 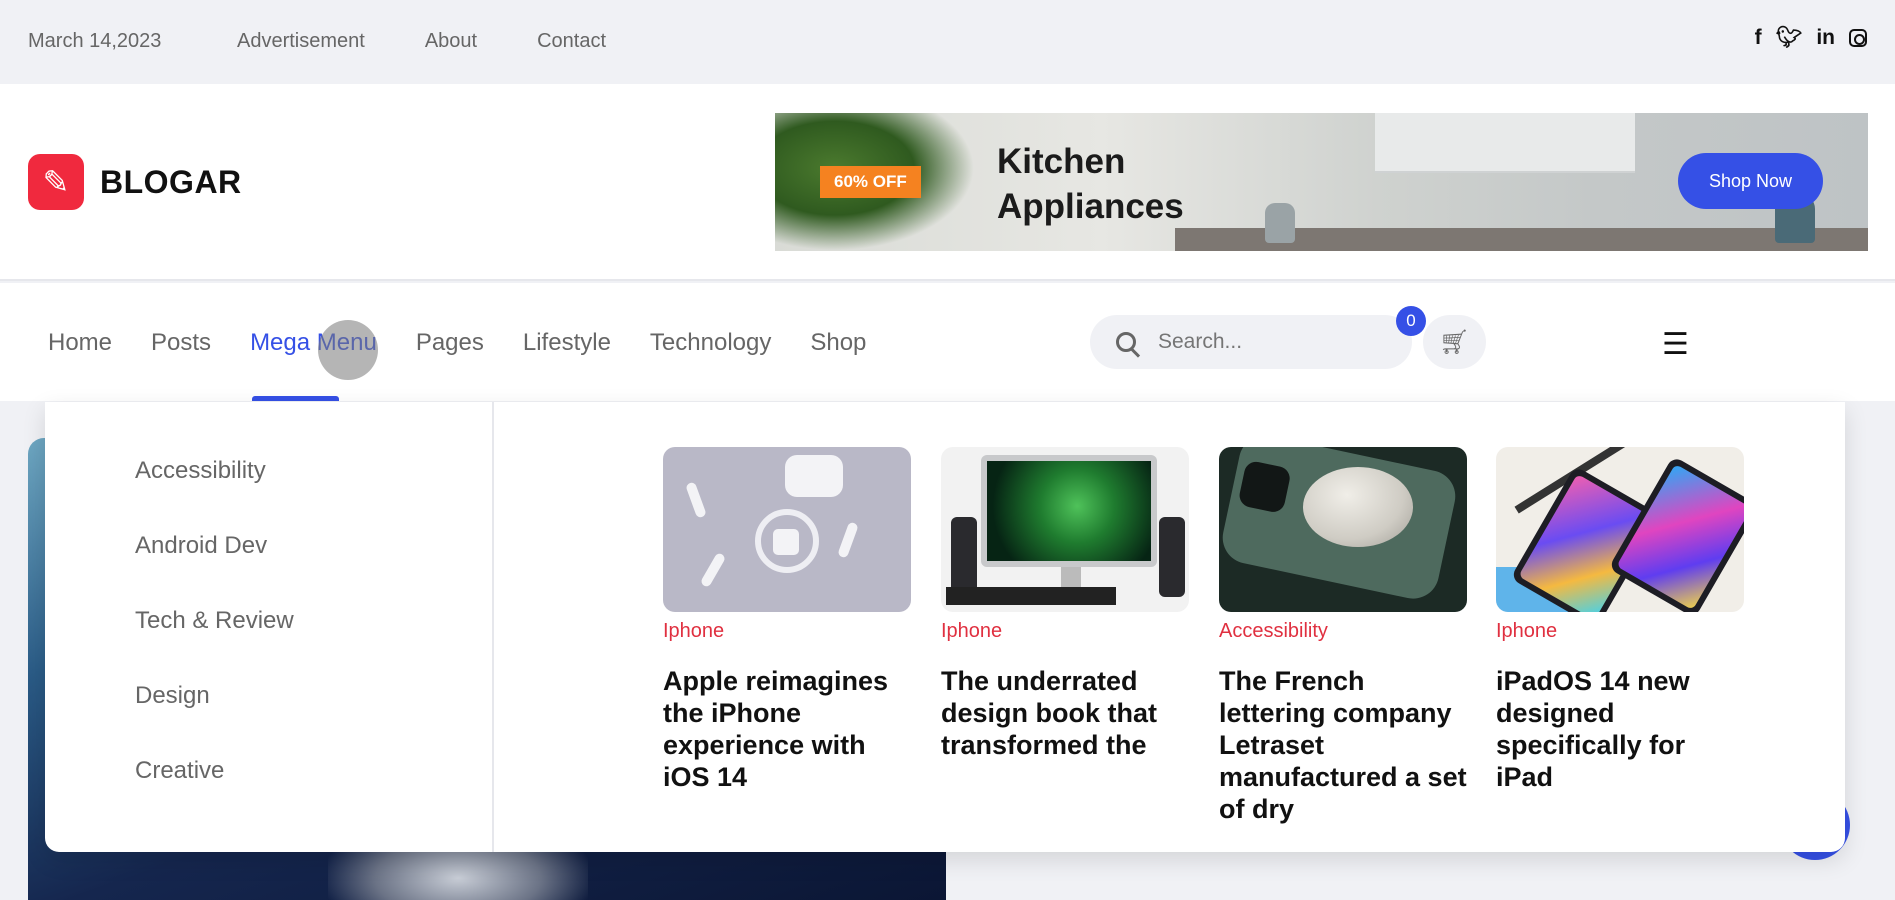 What do you see at coordinates (181, 343) in the screenshot?
I see `nav-item-posts: Posts` at bounding box center [181, 343].